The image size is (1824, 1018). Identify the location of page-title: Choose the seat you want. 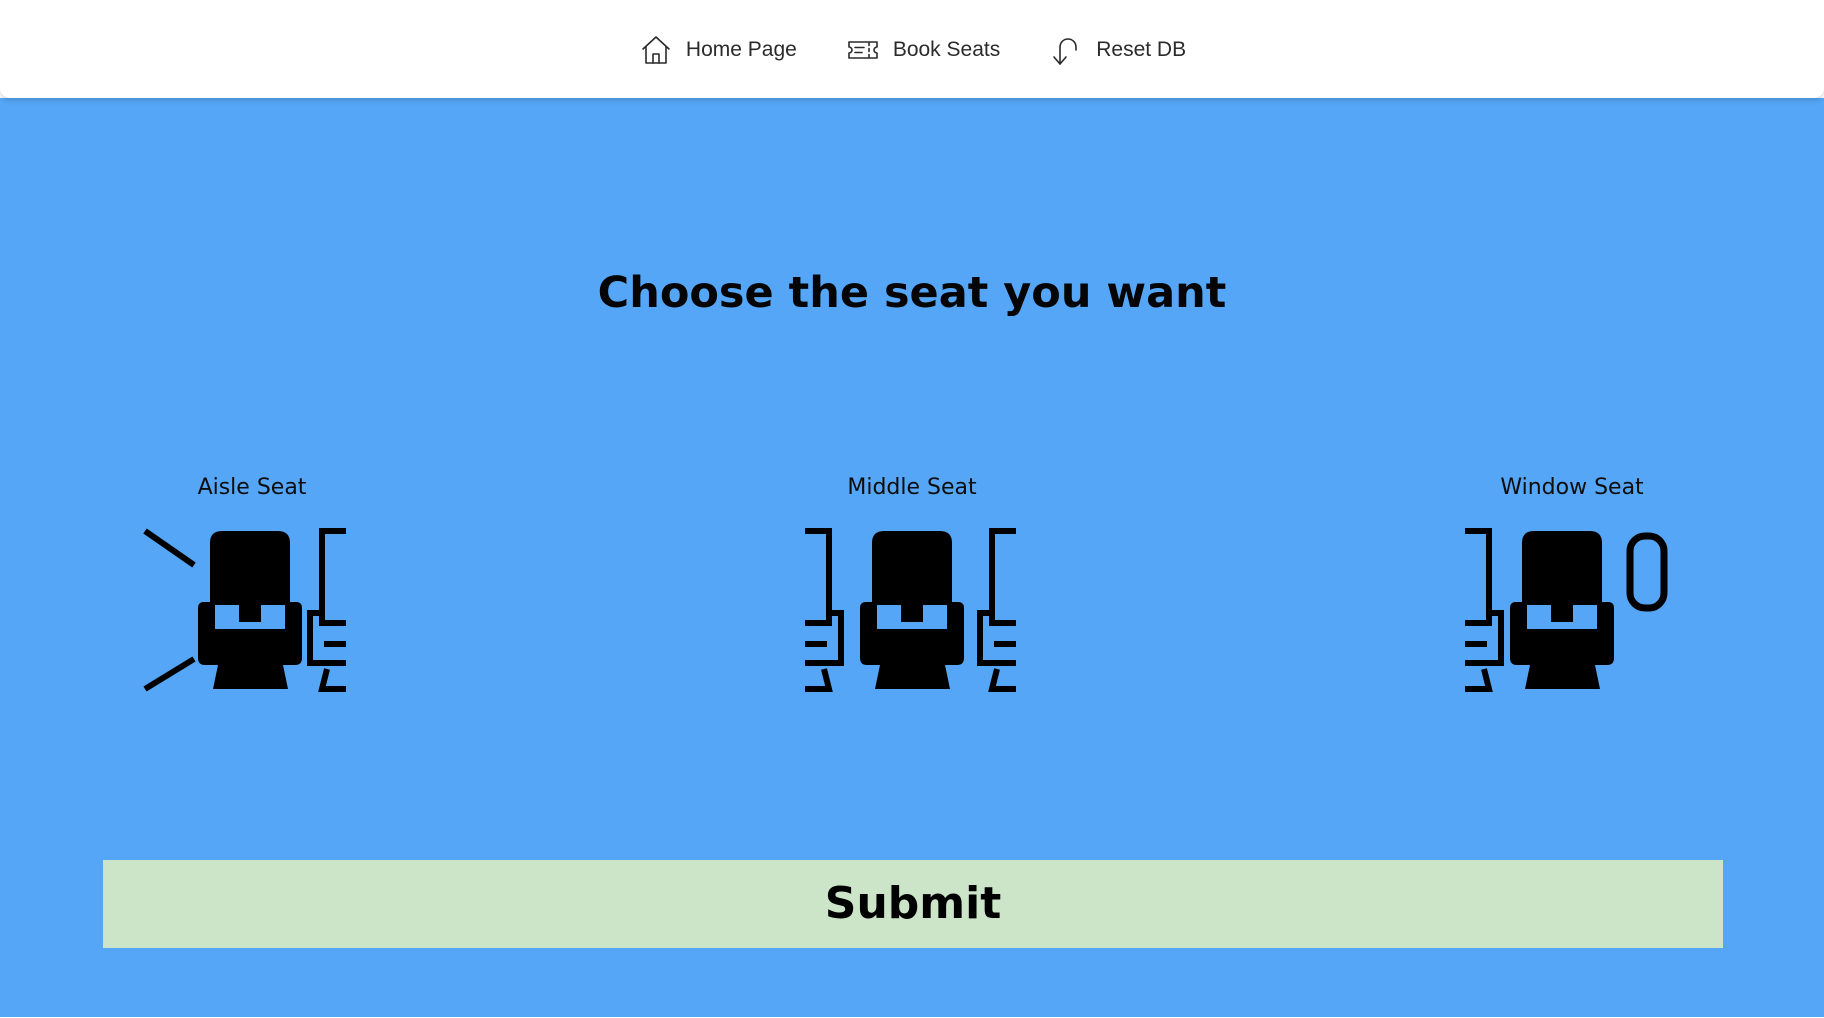
(912, 293).